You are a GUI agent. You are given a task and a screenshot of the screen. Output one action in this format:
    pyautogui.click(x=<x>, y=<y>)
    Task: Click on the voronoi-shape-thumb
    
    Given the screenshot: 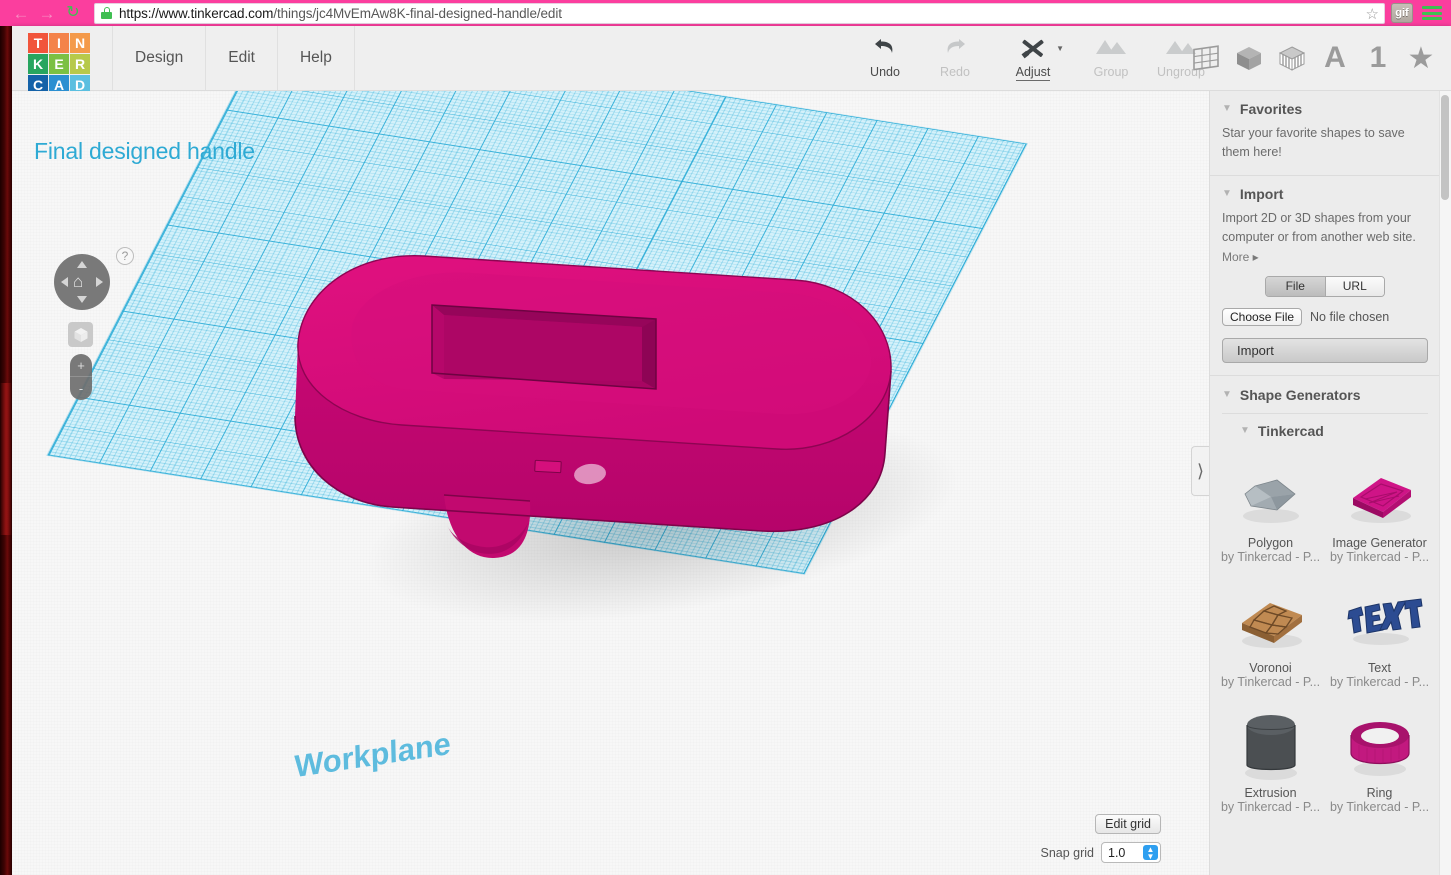 What is the action you would take?
    pyautogui.click(x=1270, y=621)
    